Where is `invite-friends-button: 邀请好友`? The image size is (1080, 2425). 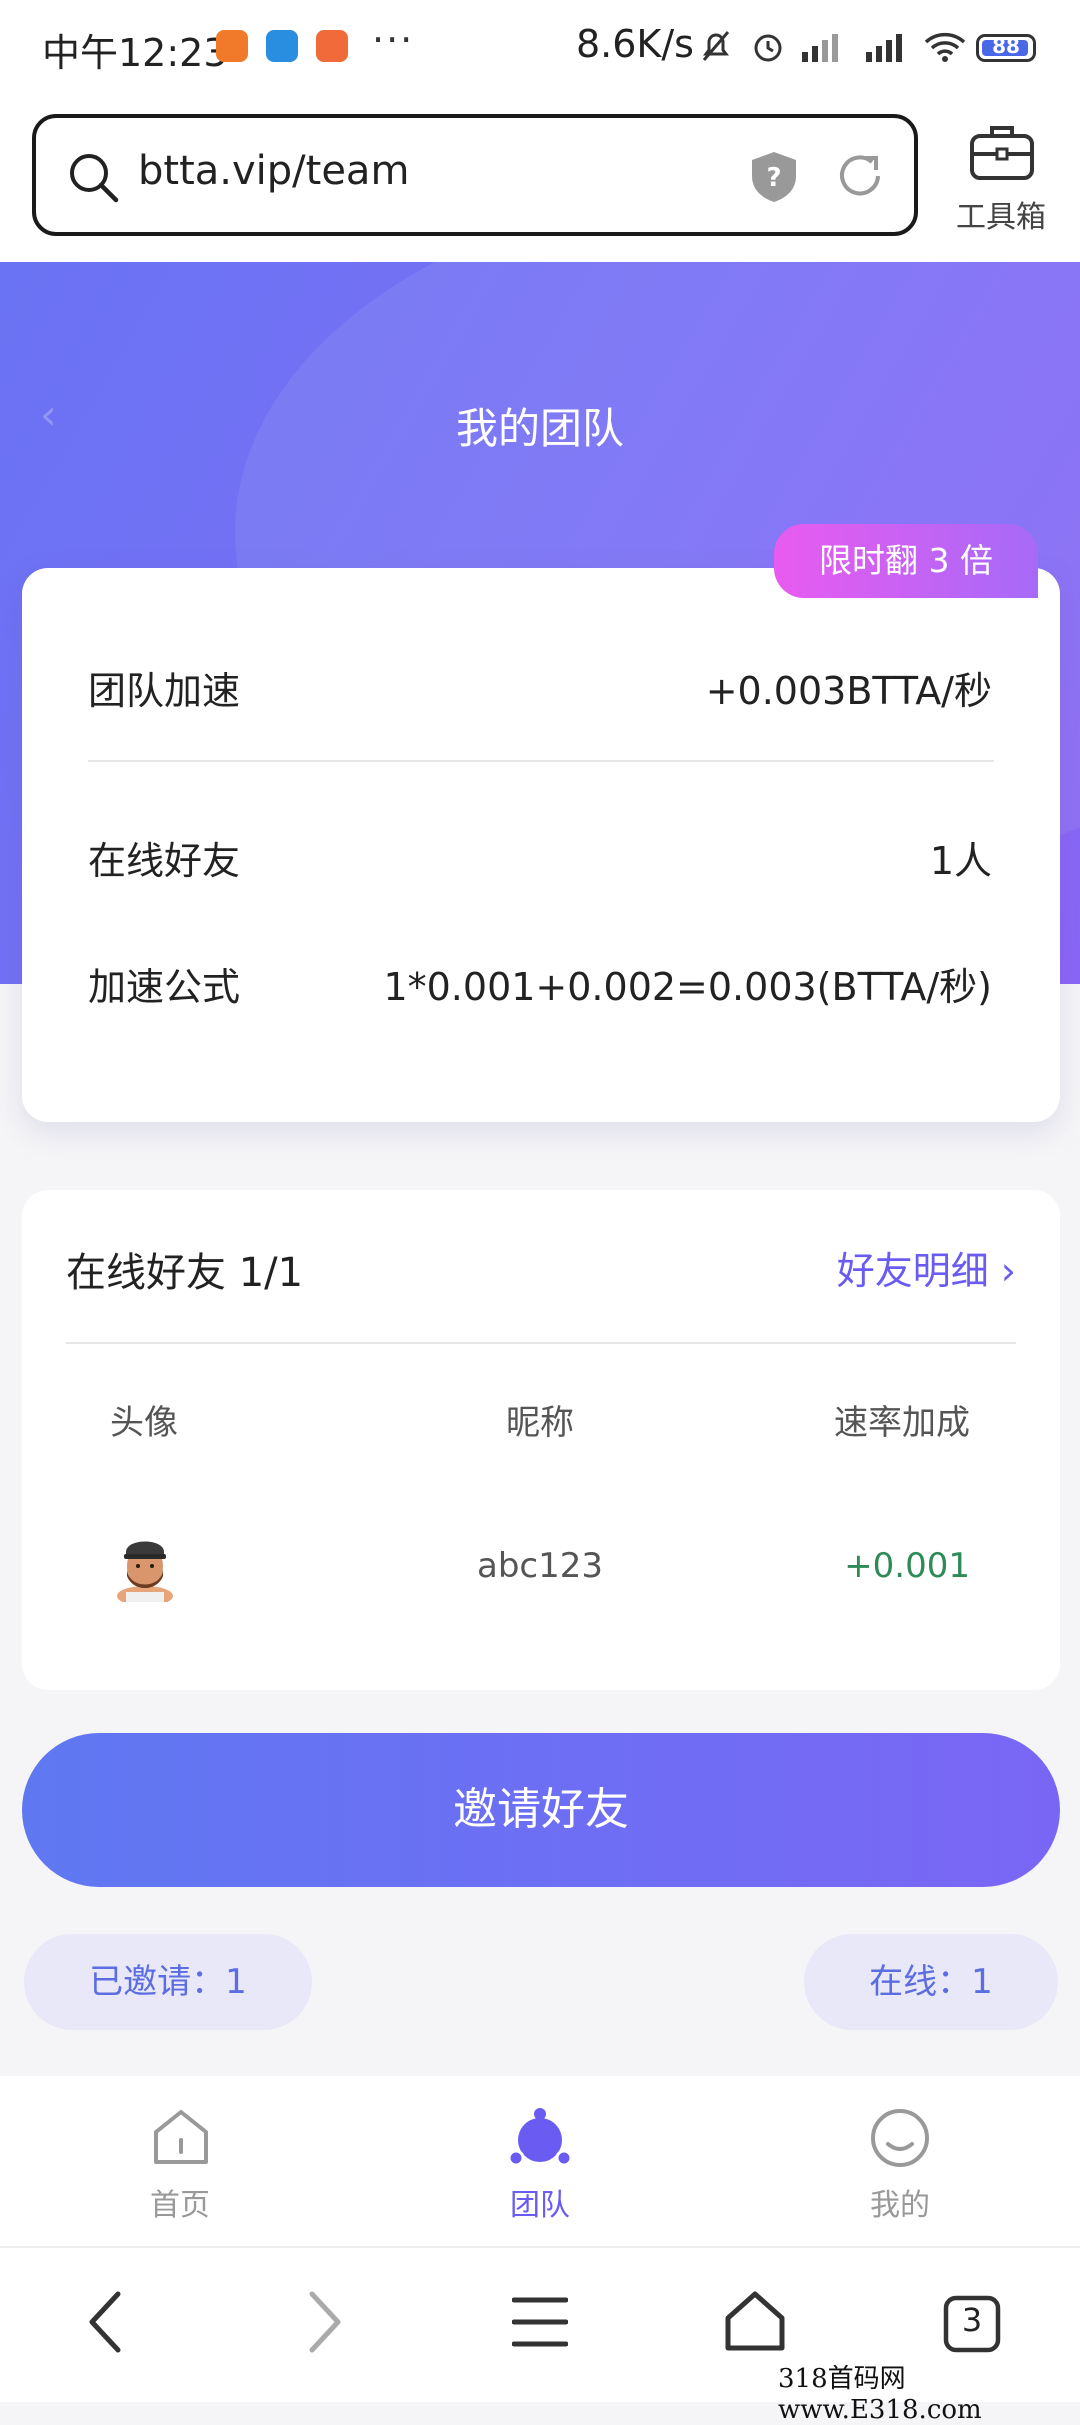
invite-friends-button: 邀请好友 is located at coordinates (541, 1810).